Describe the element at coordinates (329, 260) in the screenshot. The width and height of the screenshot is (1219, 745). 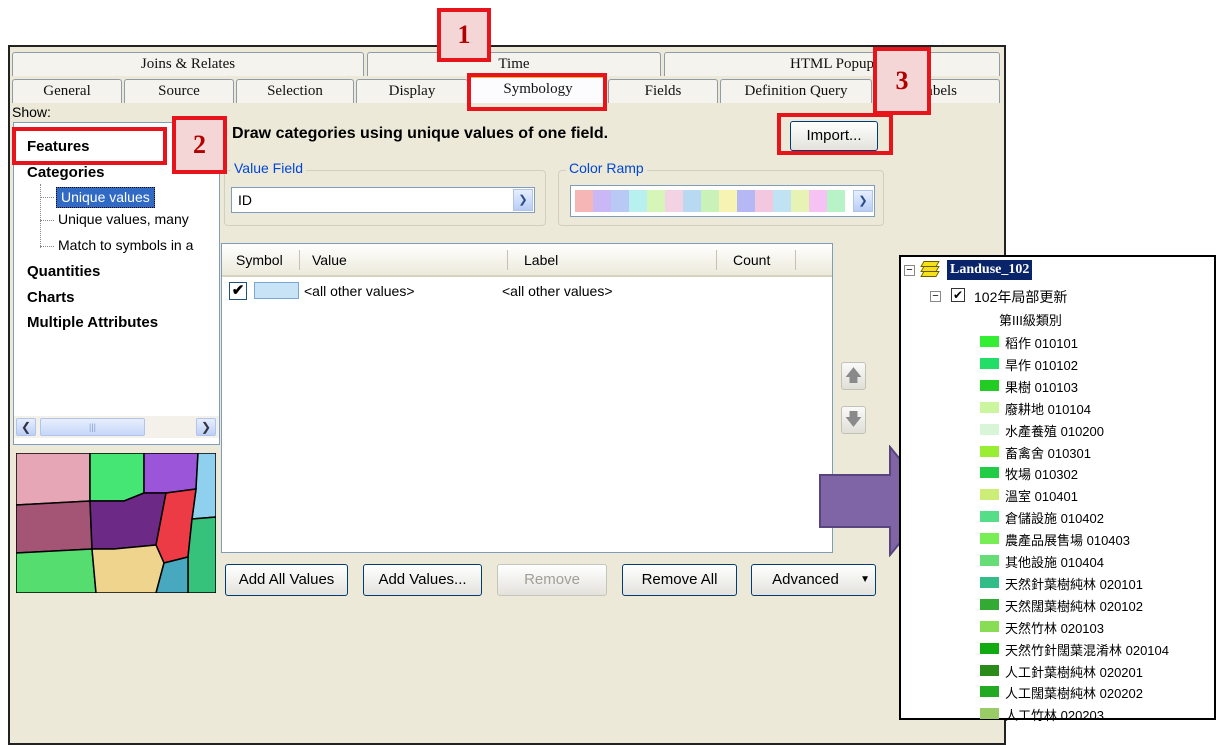
I see `header-value: Value` at that location.